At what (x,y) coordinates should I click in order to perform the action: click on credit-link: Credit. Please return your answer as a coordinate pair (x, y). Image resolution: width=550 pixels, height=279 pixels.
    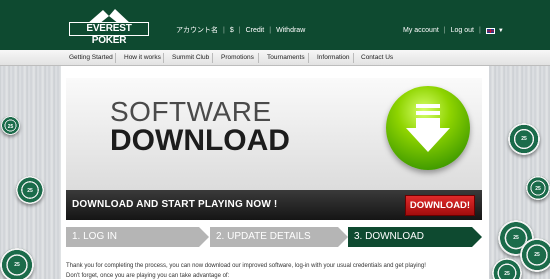
    Looking at the image, I should click on (255, 31).